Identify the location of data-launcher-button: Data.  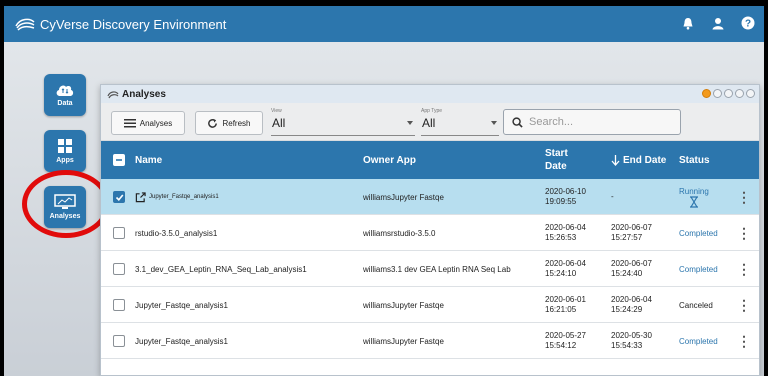
(65, 95).